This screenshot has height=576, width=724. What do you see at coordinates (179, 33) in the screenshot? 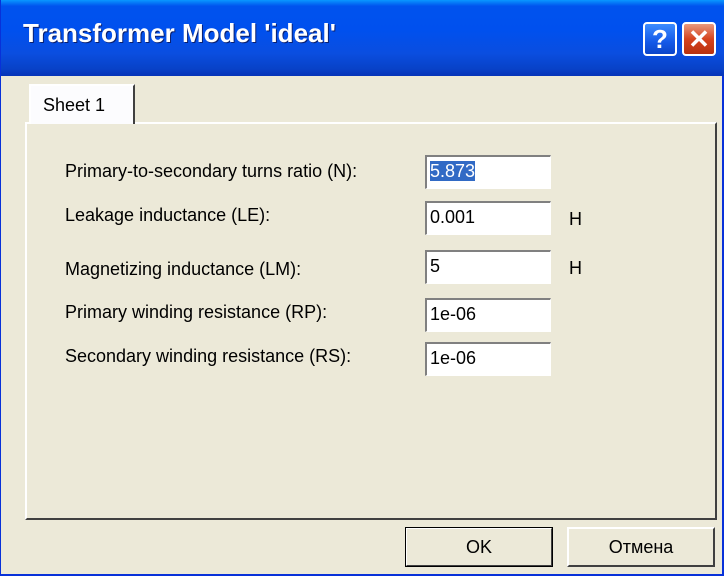
I see `window-title: Transformer Model 'ideal'` at bounding box center [179, 33].